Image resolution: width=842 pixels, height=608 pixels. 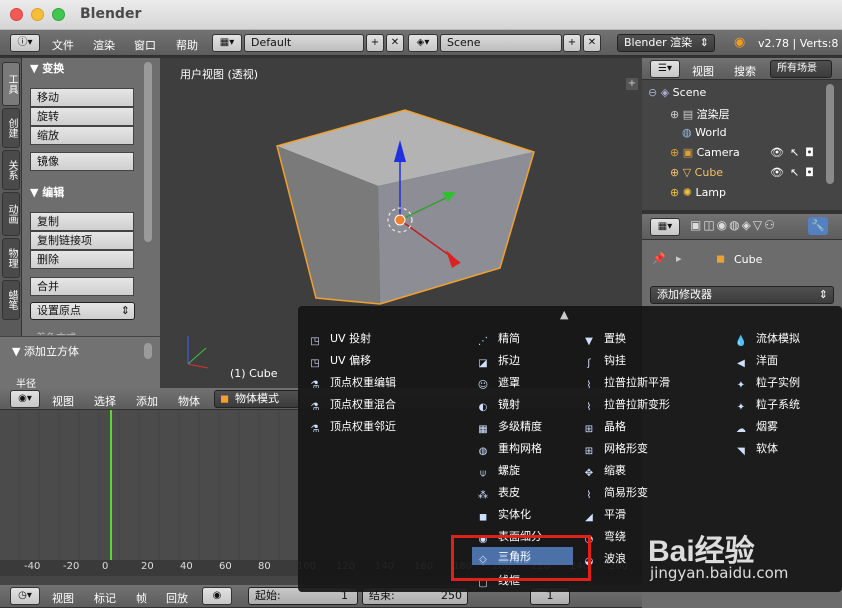 What do you see at coordinates (82, 221) in the screenshot?
I see `duplicate-button: 复制` at bounding box center [82, 221].